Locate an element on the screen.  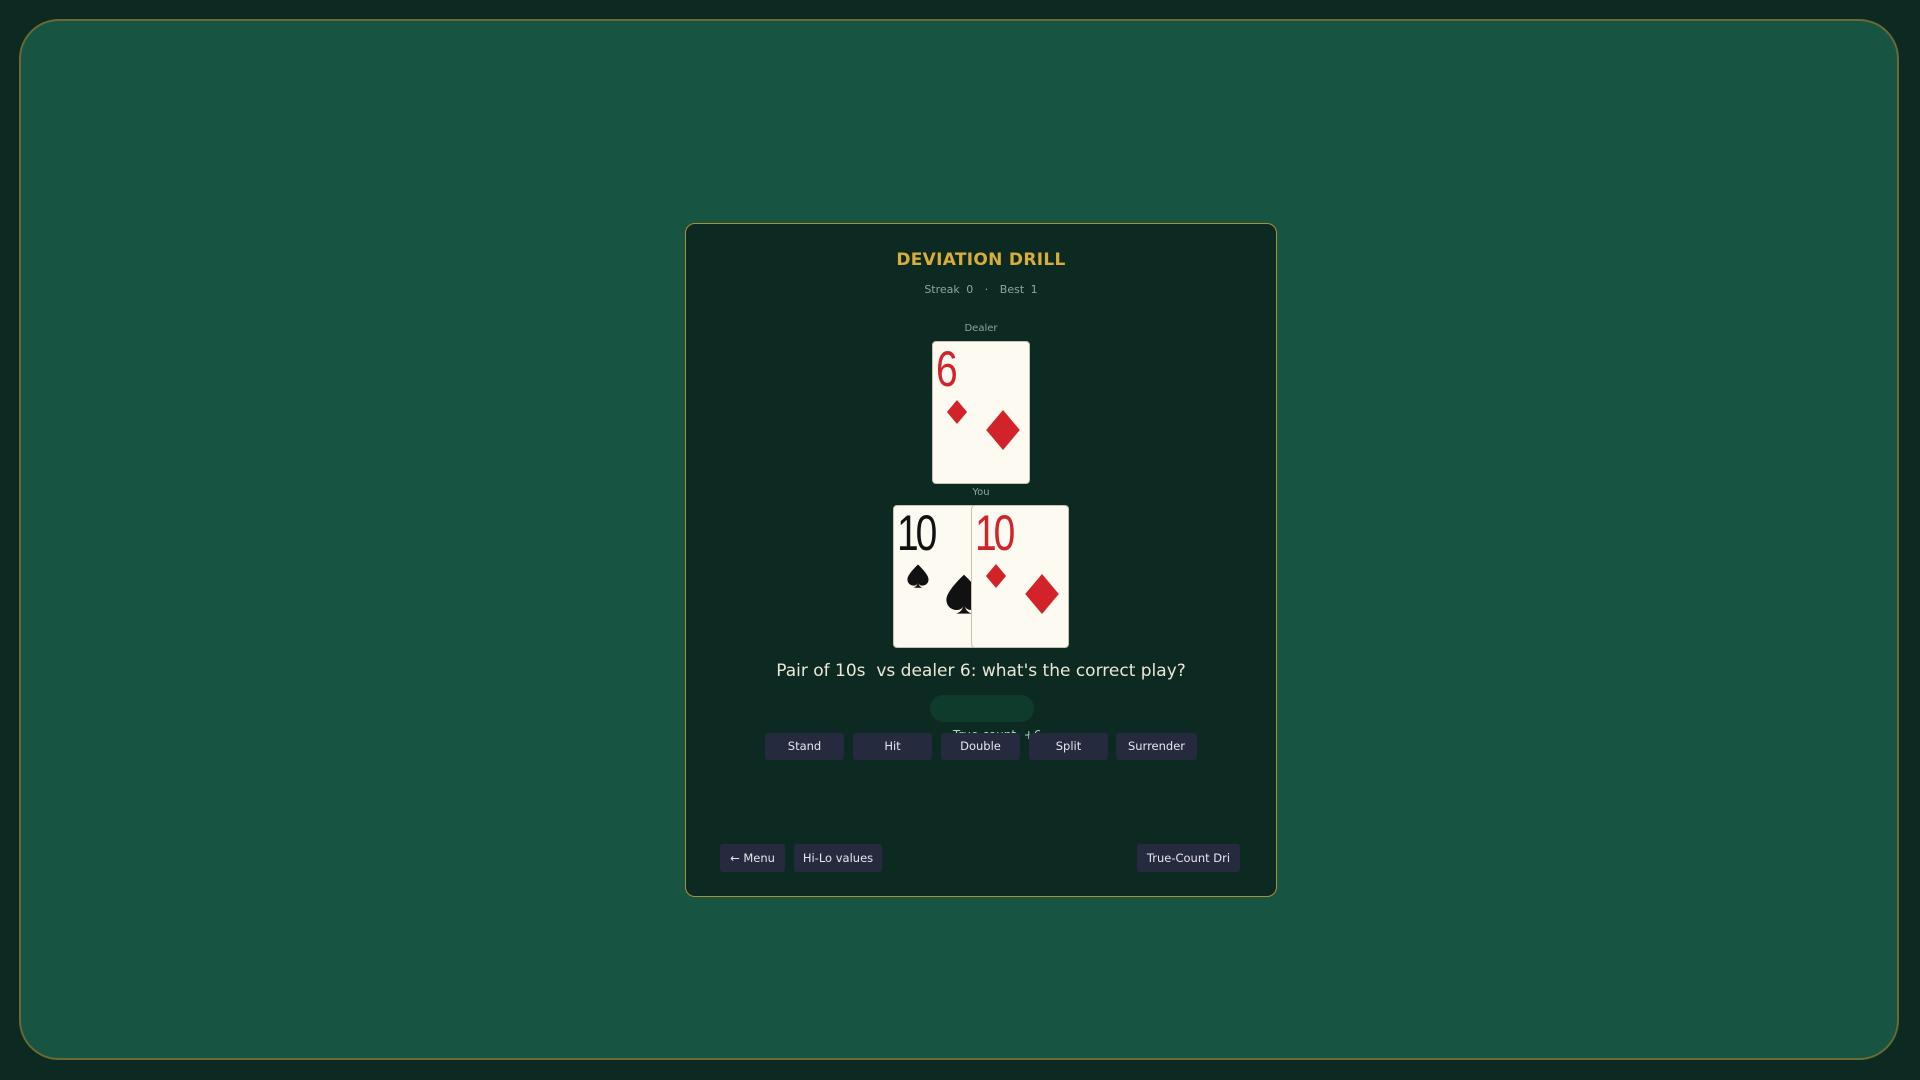
true-count-drill-button: True-Count Dri is located at coordinates (1188, 858).